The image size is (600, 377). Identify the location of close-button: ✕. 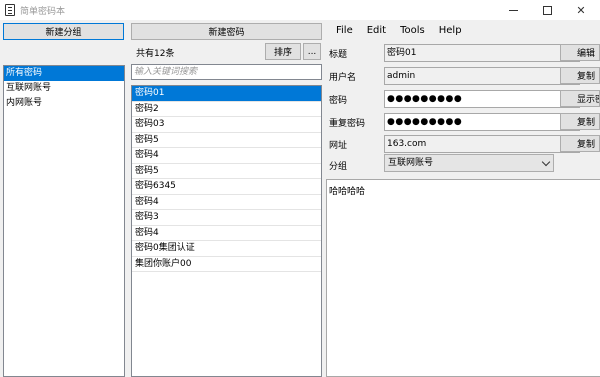
(581, 10).